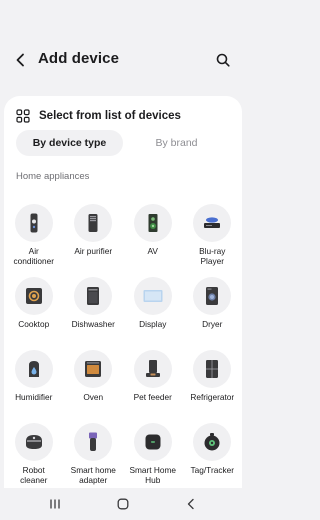  I want to click on nav-back-icon, so click(190, 504).